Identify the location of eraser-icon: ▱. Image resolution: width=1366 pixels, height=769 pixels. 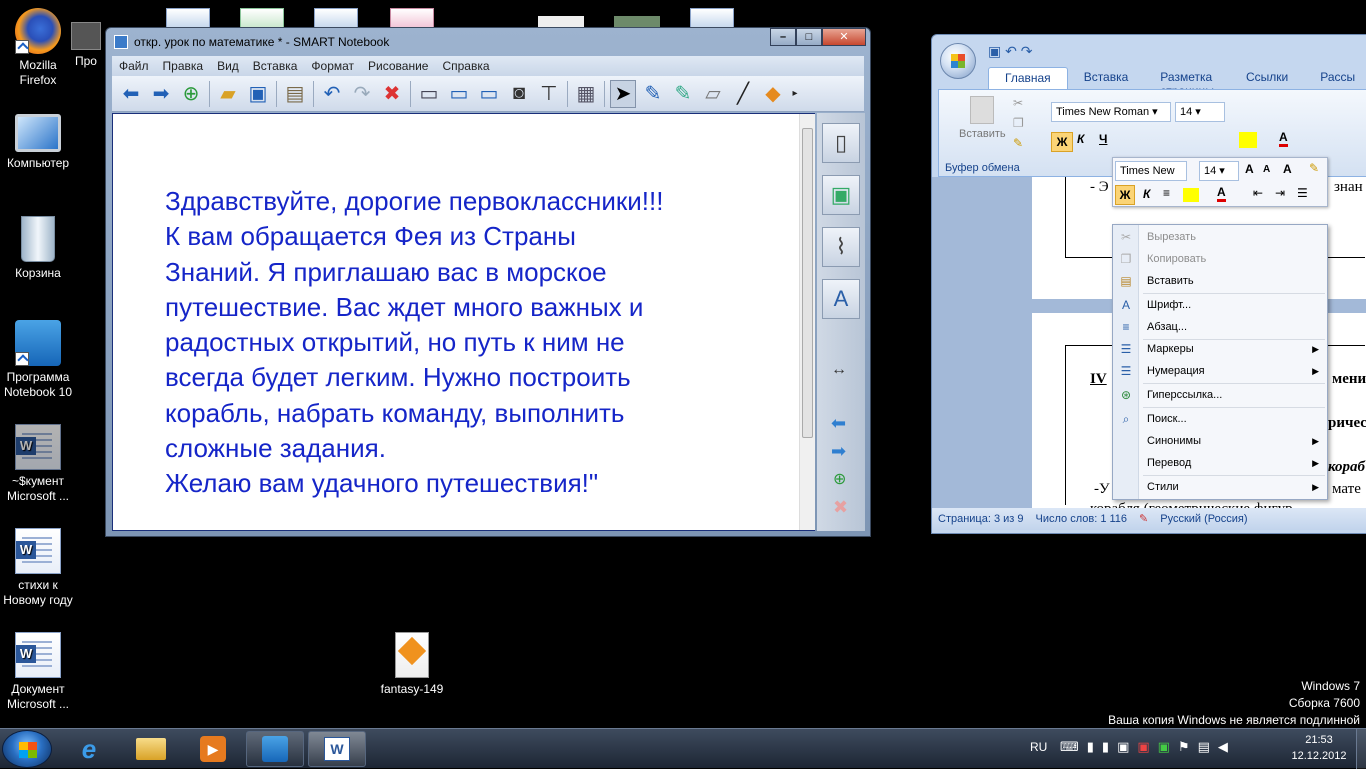
(713, 94).